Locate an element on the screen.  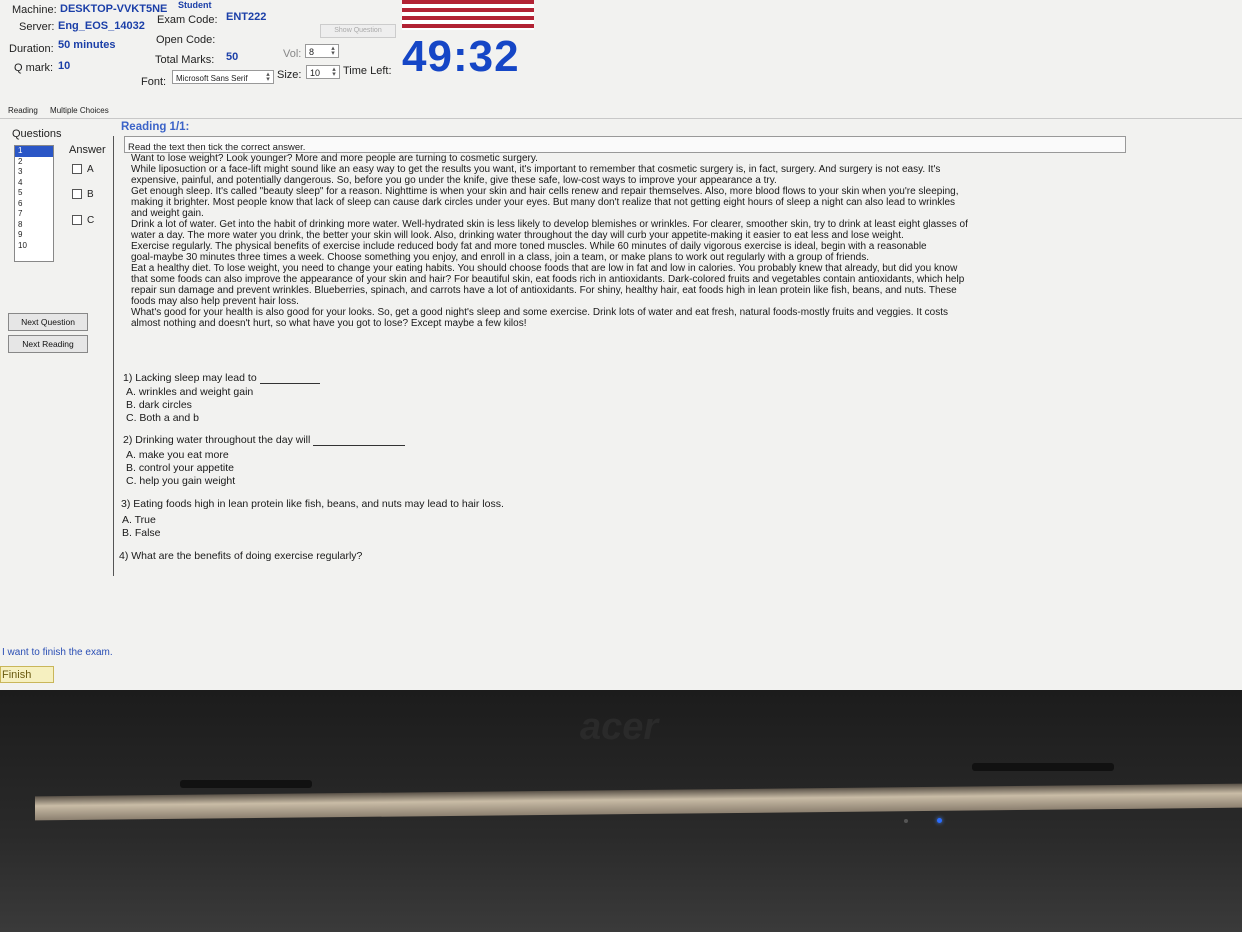
time-left-value: 49:32 is located at coordinates (461, 56).